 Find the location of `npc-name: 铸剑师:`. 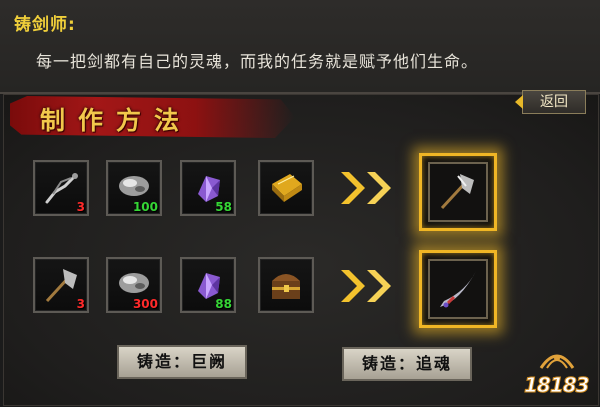

npc-name: 铸剑师: is located at coordinates (45, 25).